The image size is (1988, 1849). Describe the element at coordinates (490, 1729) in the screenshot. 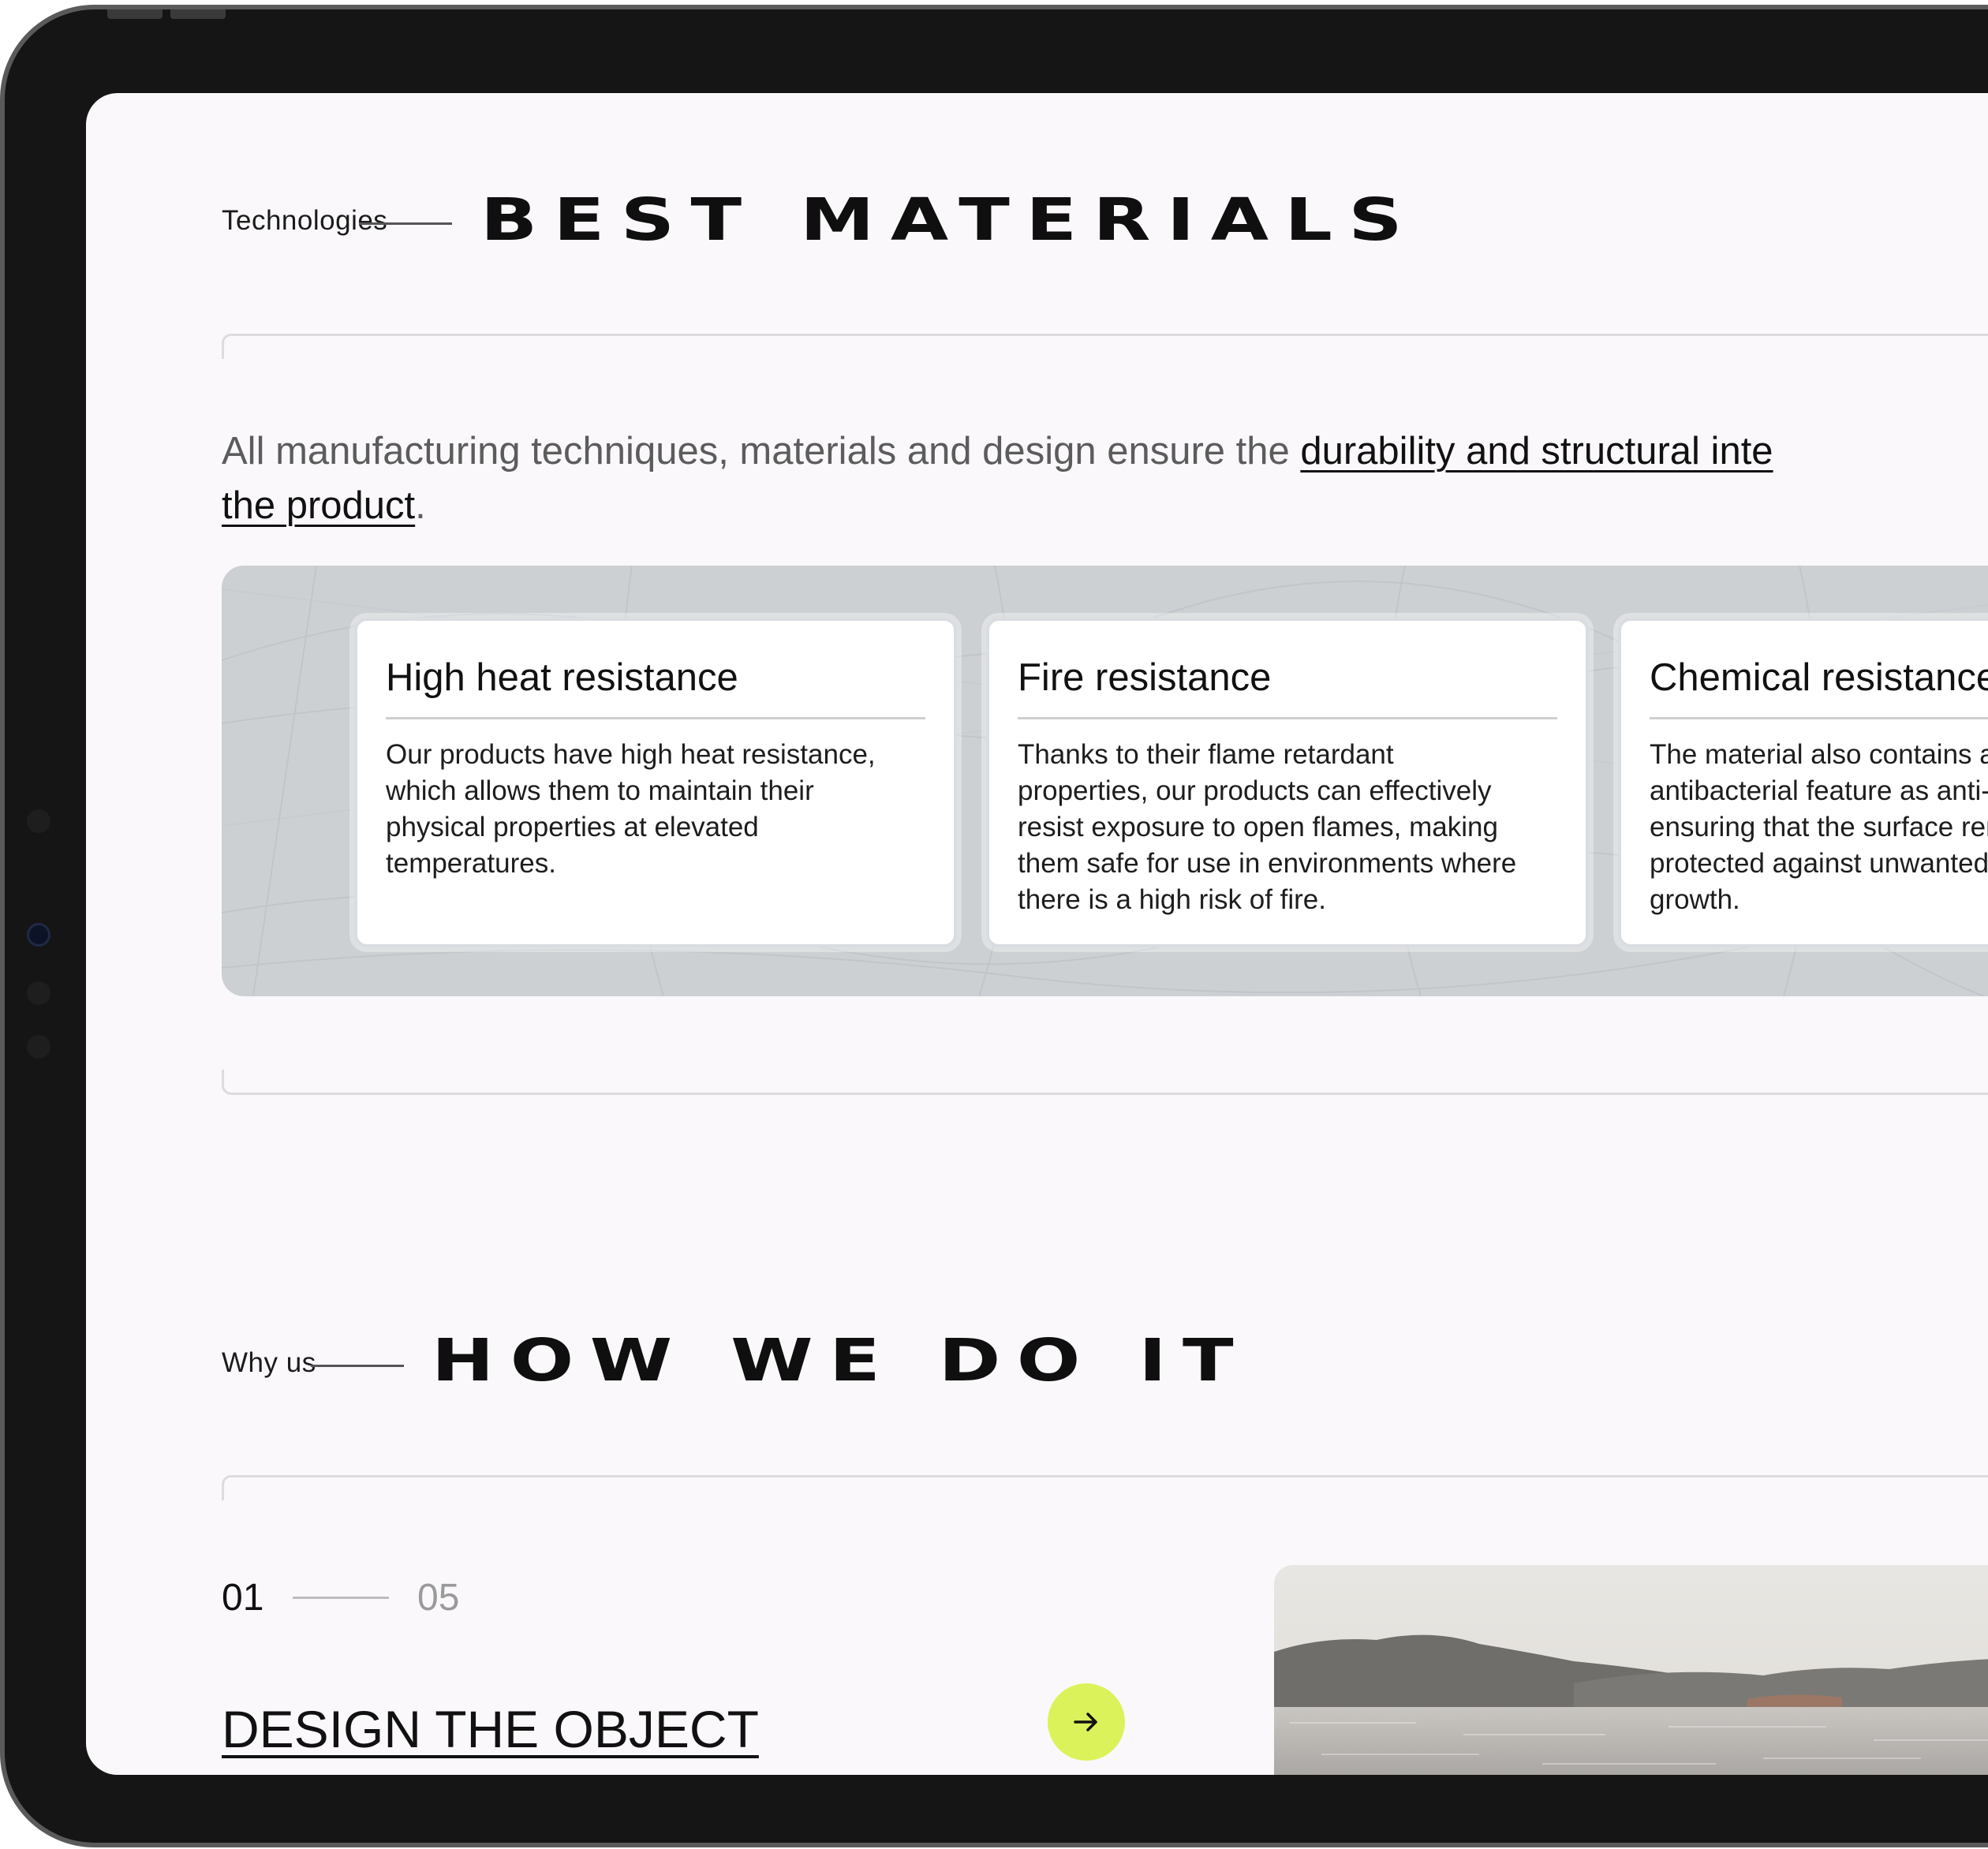

I see `step-title-link: DESIGN THE OBJECT` at that location.